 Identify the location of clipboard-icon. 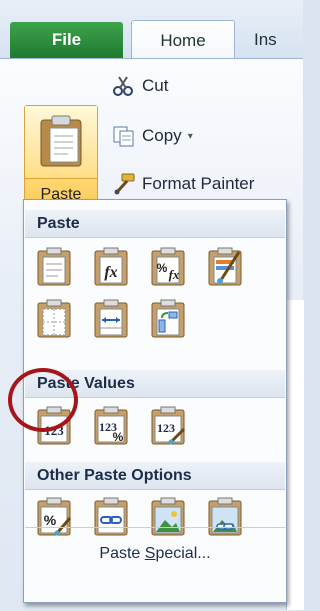
(61, 141).